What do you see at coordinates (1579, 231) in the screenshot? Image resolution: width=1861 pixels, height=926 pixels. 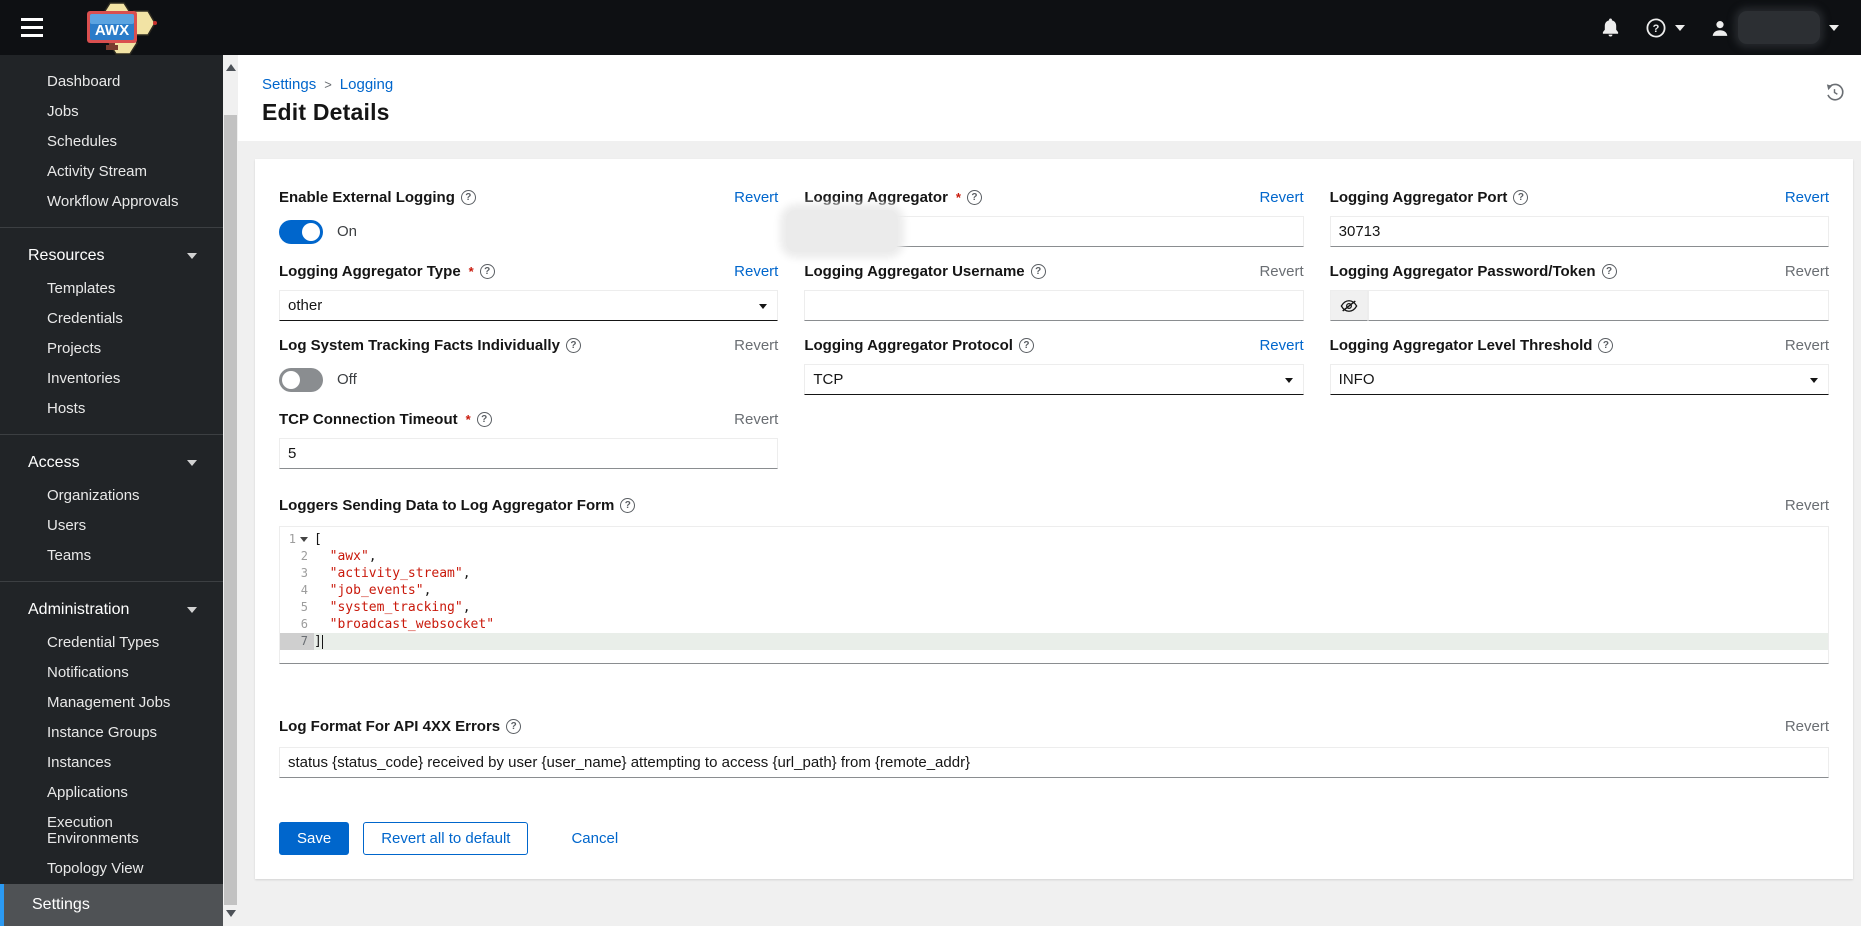 I see `logging-aggregator-port-input` at bounding box center [1579, 231].